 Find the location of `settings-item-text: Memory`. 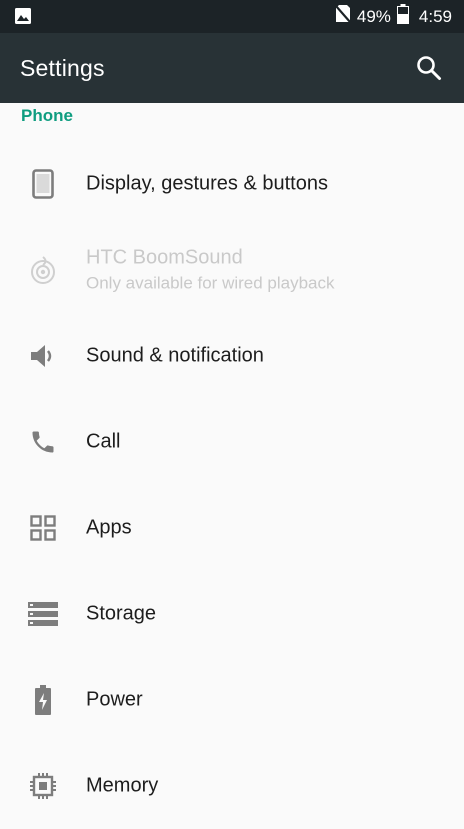

settings-item-text: Memory is located at coordinates (122, 786).